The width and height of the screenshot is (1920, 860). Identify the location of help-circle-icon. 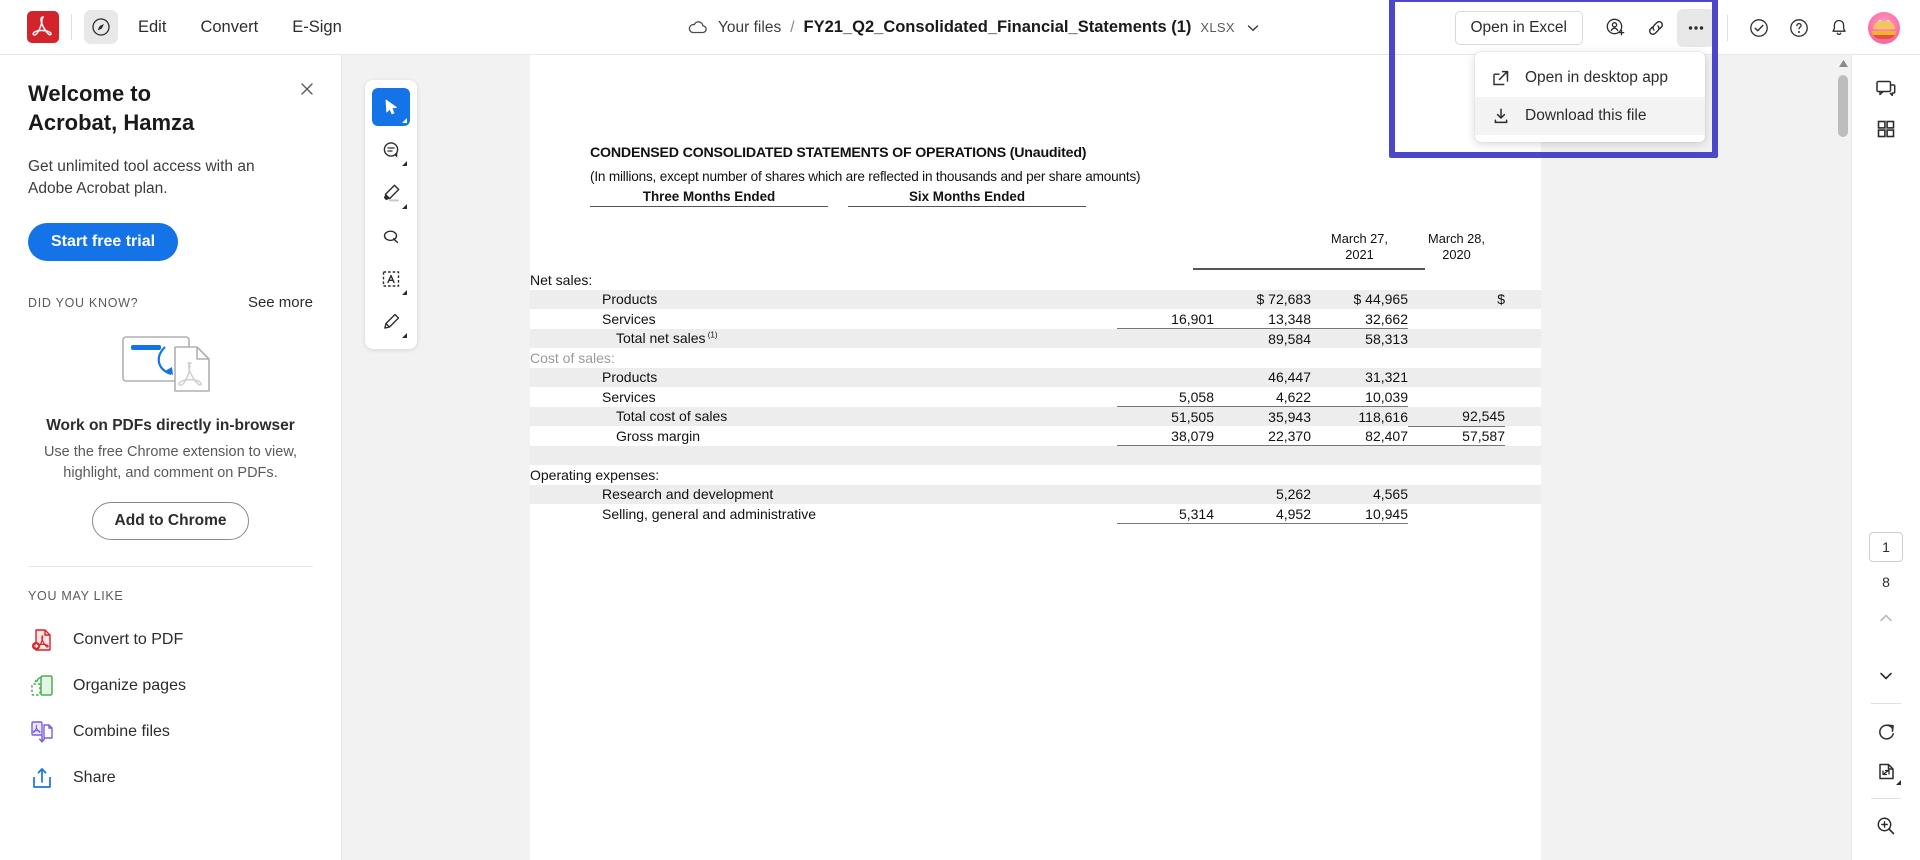
(1799, 28).